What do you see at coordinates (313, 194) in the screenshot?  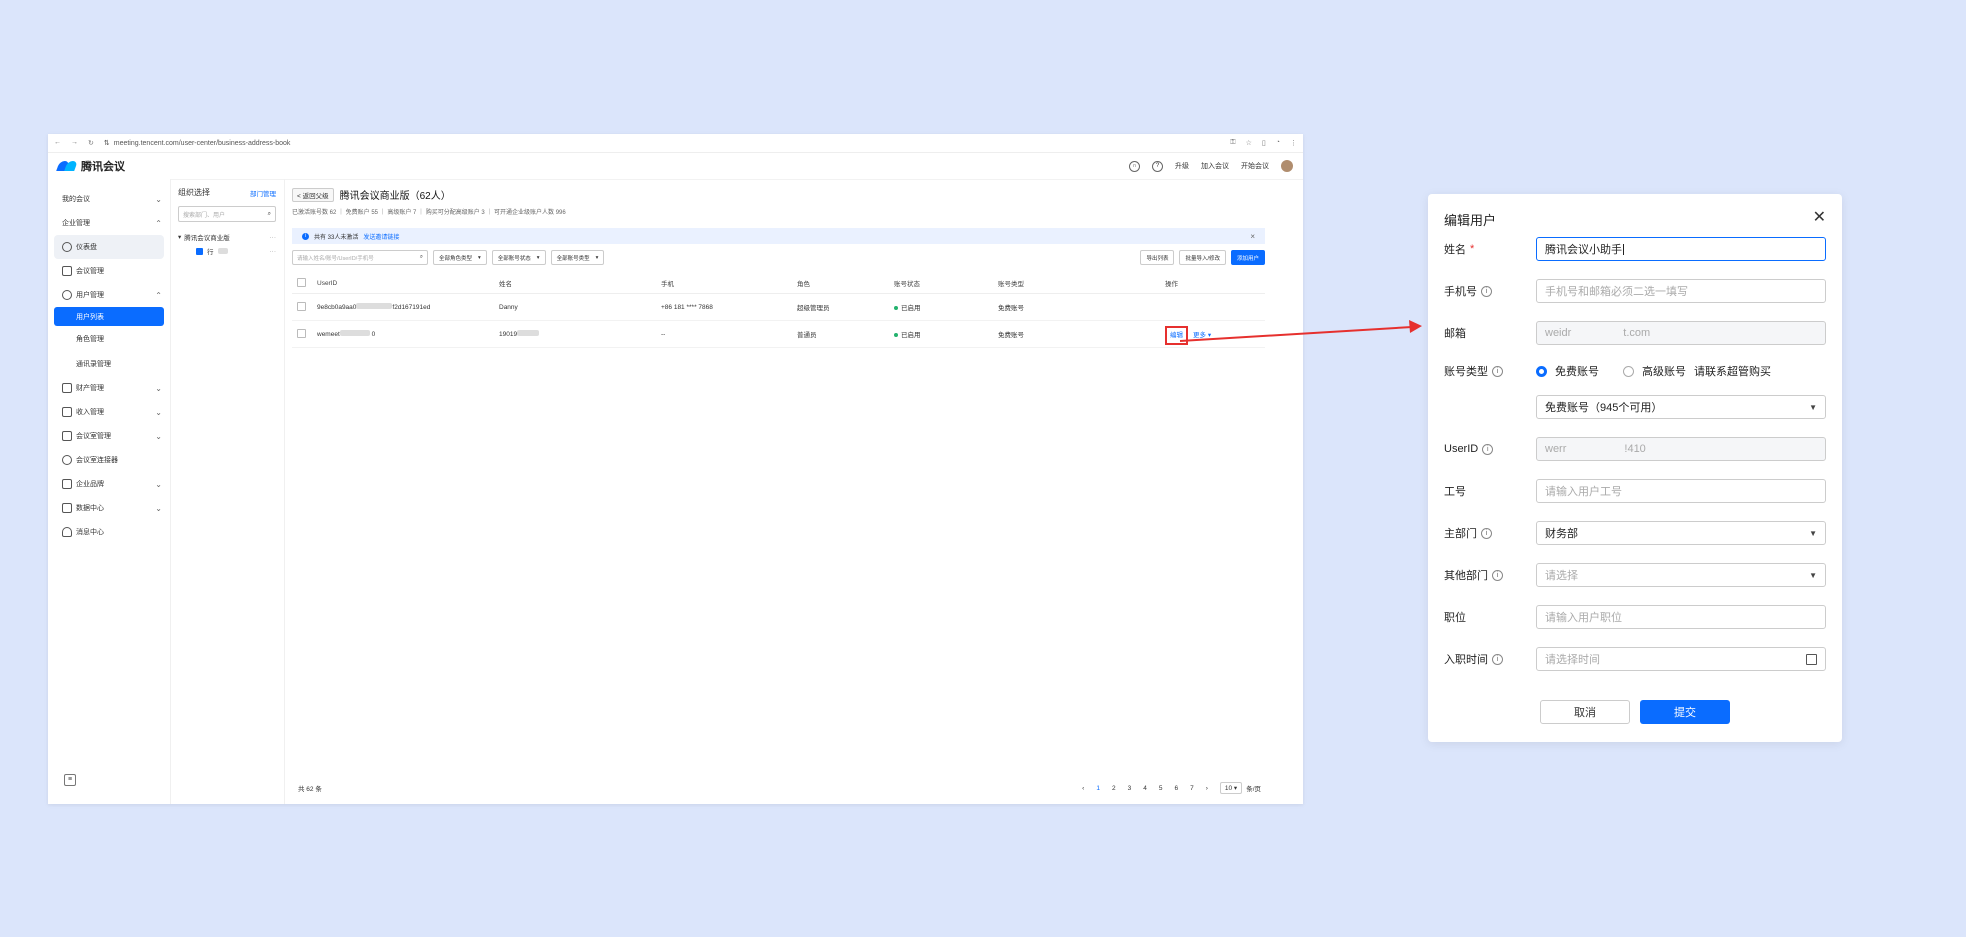 I see `back-button: < 返回父级` at bounding box center [313, 194].